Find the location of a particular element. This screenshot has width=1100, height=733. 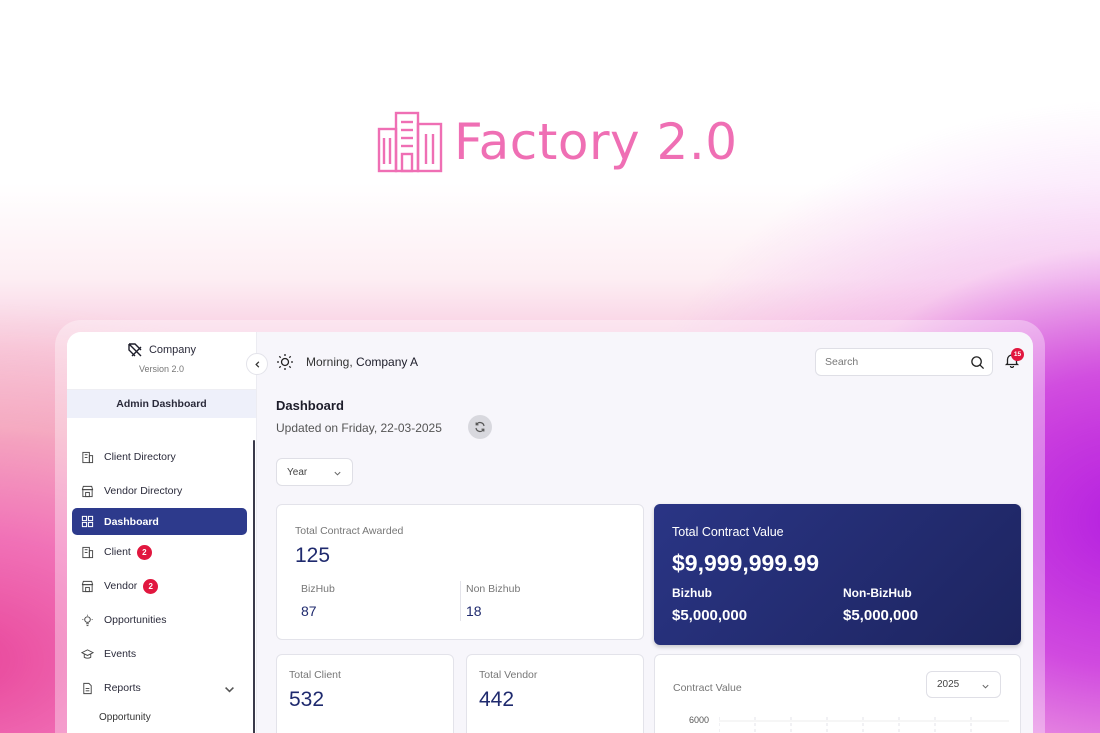

refresh-button is located at coordinates (480, 427).